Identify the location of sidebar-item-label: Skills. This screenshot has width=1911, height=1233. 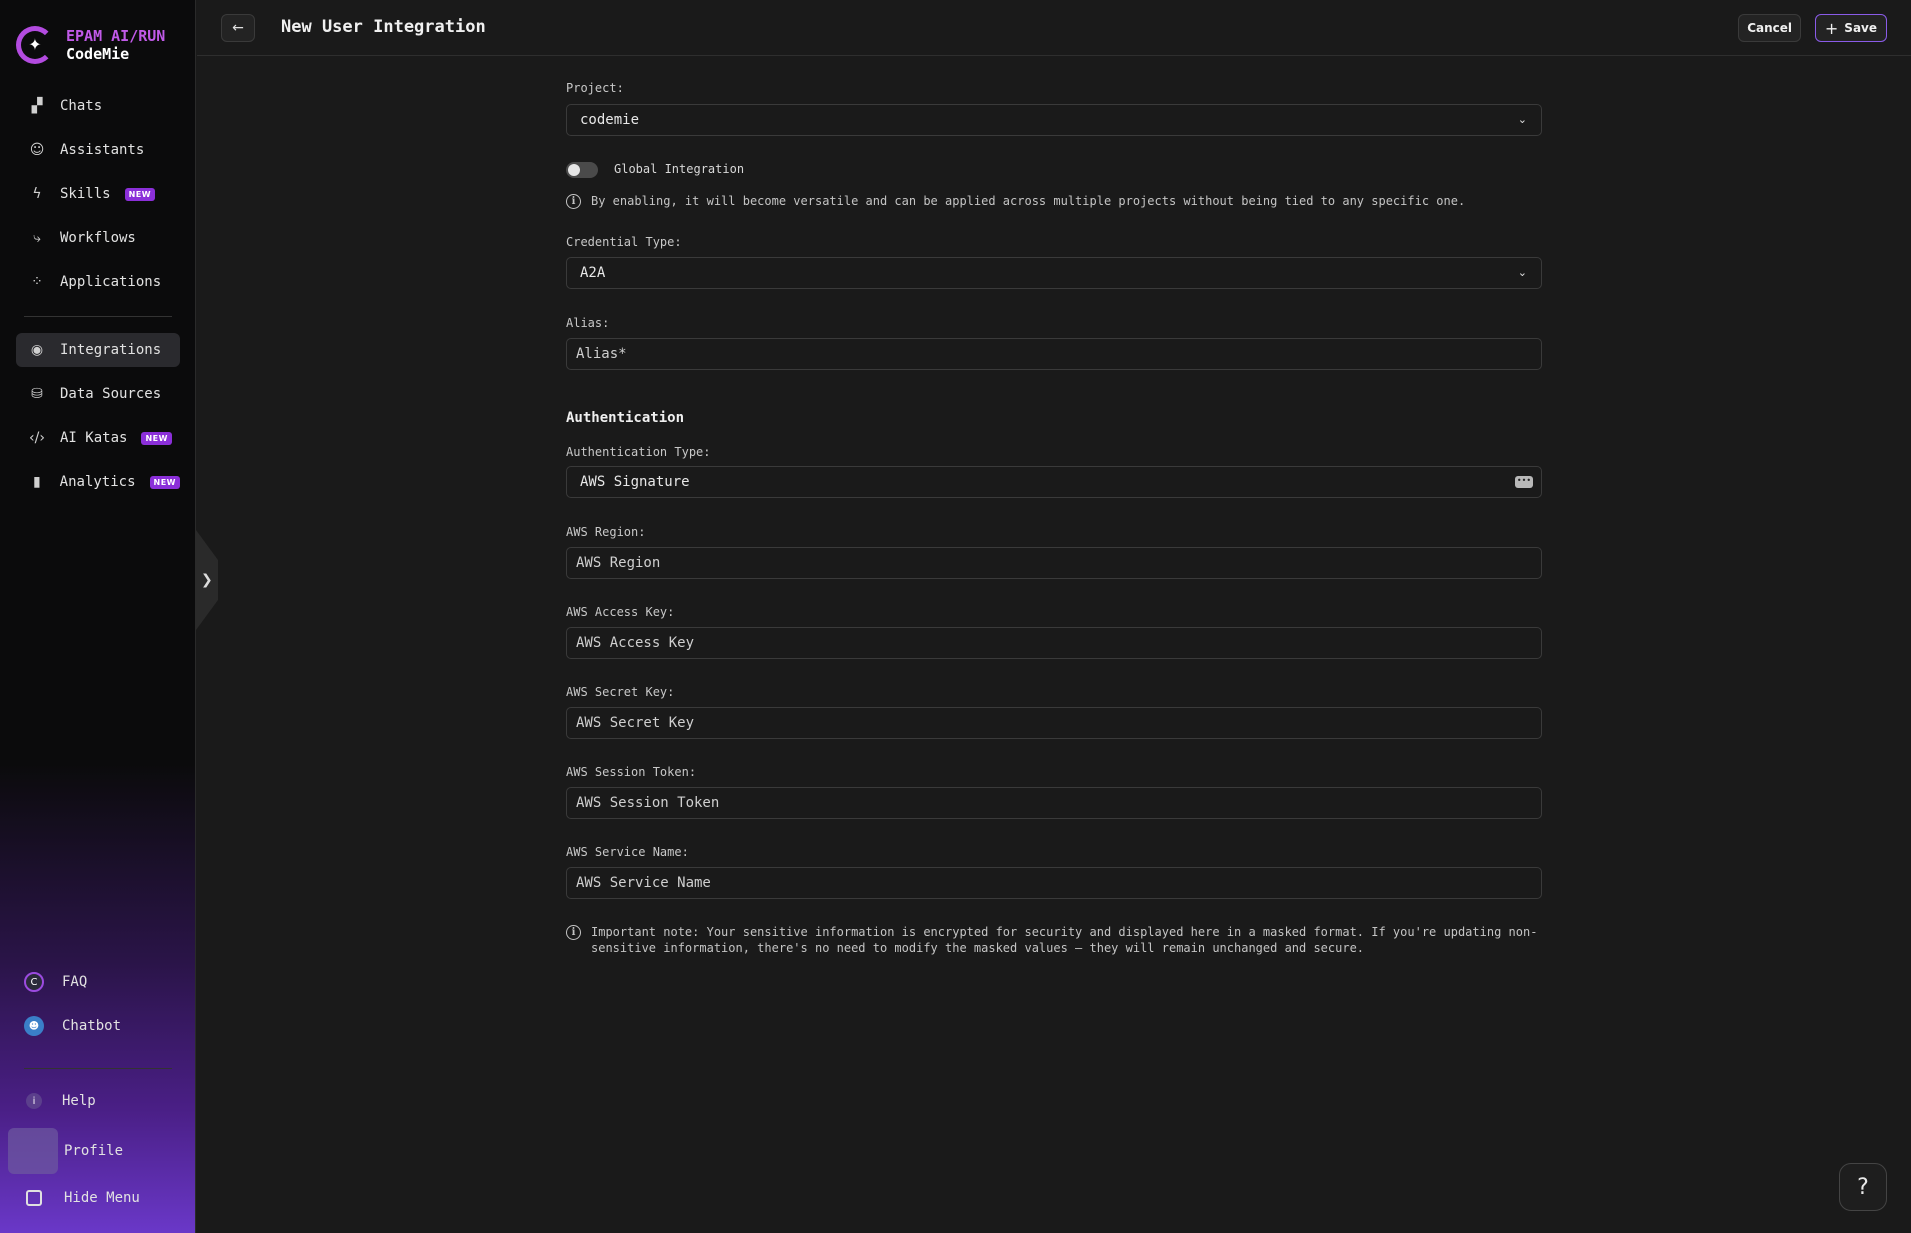
(85, 194).